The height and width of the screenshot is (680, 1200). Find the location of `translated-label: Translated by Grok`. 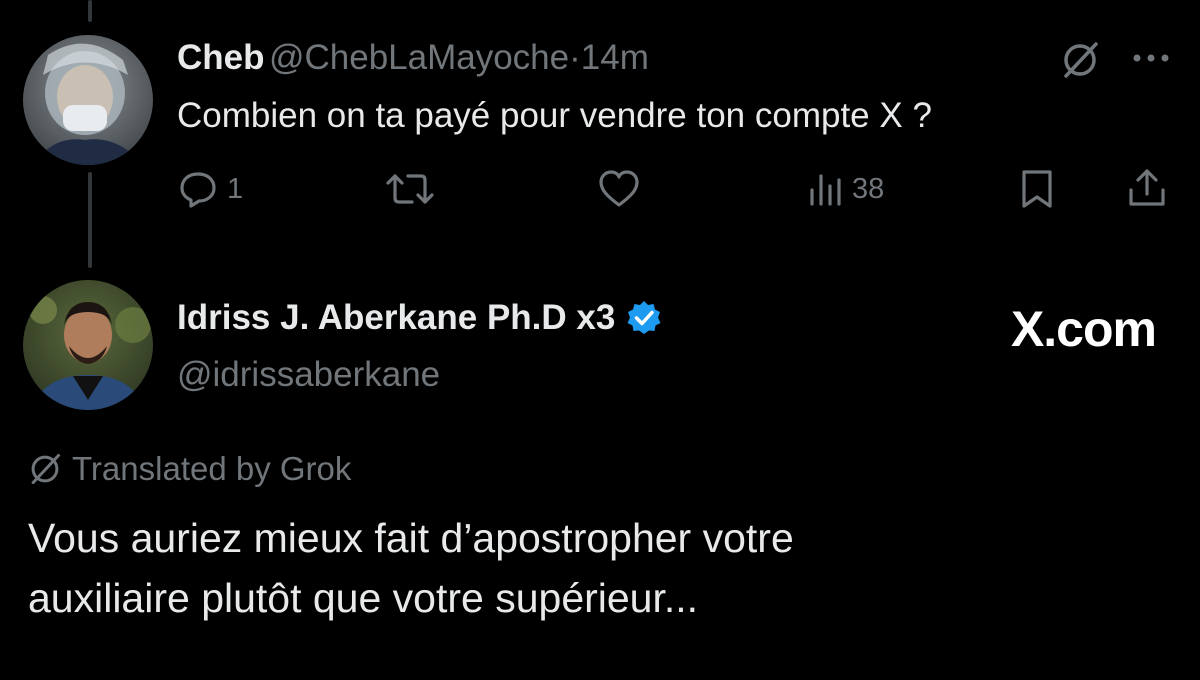

translated-label: Translated by Grok is located at coordinates (189, 469).